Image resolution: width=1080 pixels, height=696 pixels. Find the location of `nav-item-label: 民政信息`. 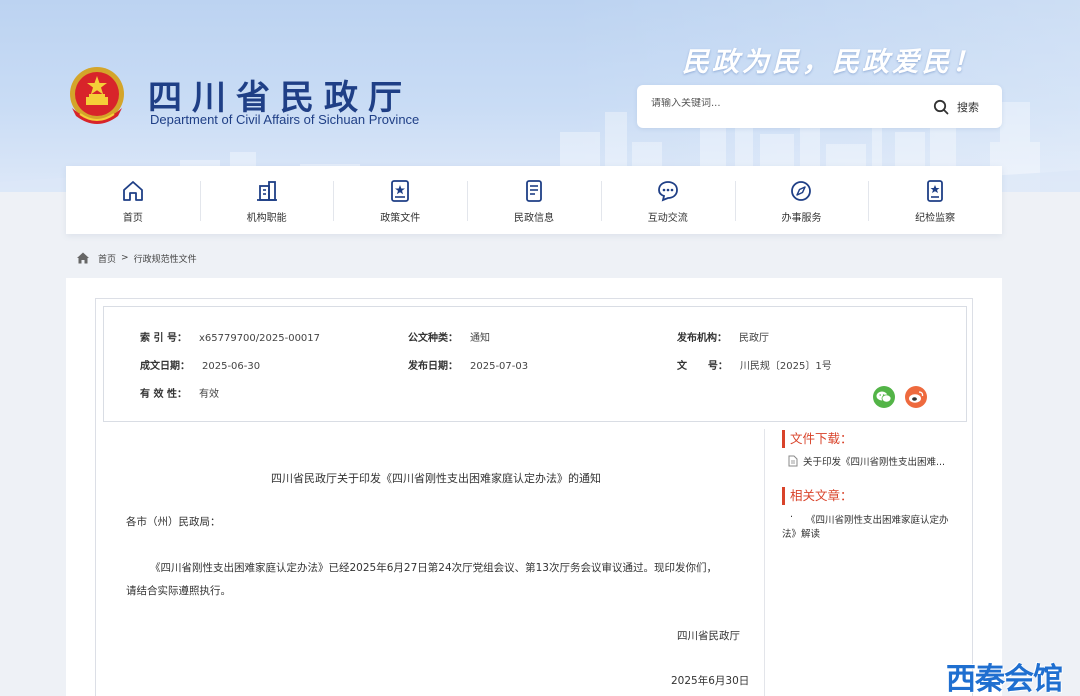

nav-item-label: 民政信息 is located at coordinates (534, 218).